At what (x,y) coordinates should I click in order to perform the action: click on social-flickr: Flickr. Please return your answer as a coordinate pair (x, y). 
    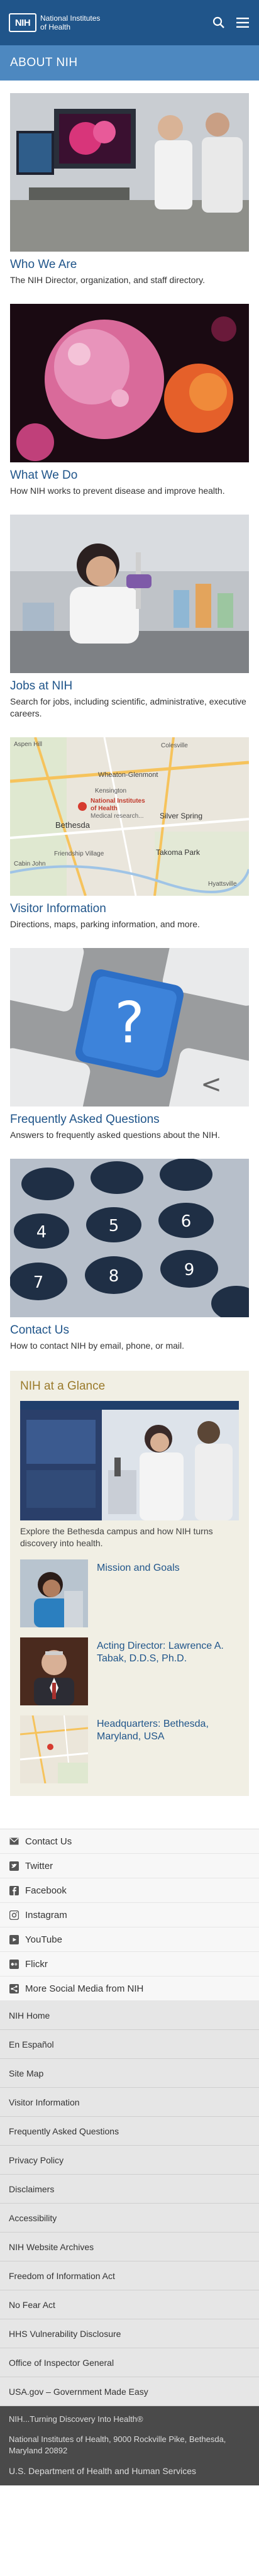
    Looking at the image, I should click on (129, 1964).